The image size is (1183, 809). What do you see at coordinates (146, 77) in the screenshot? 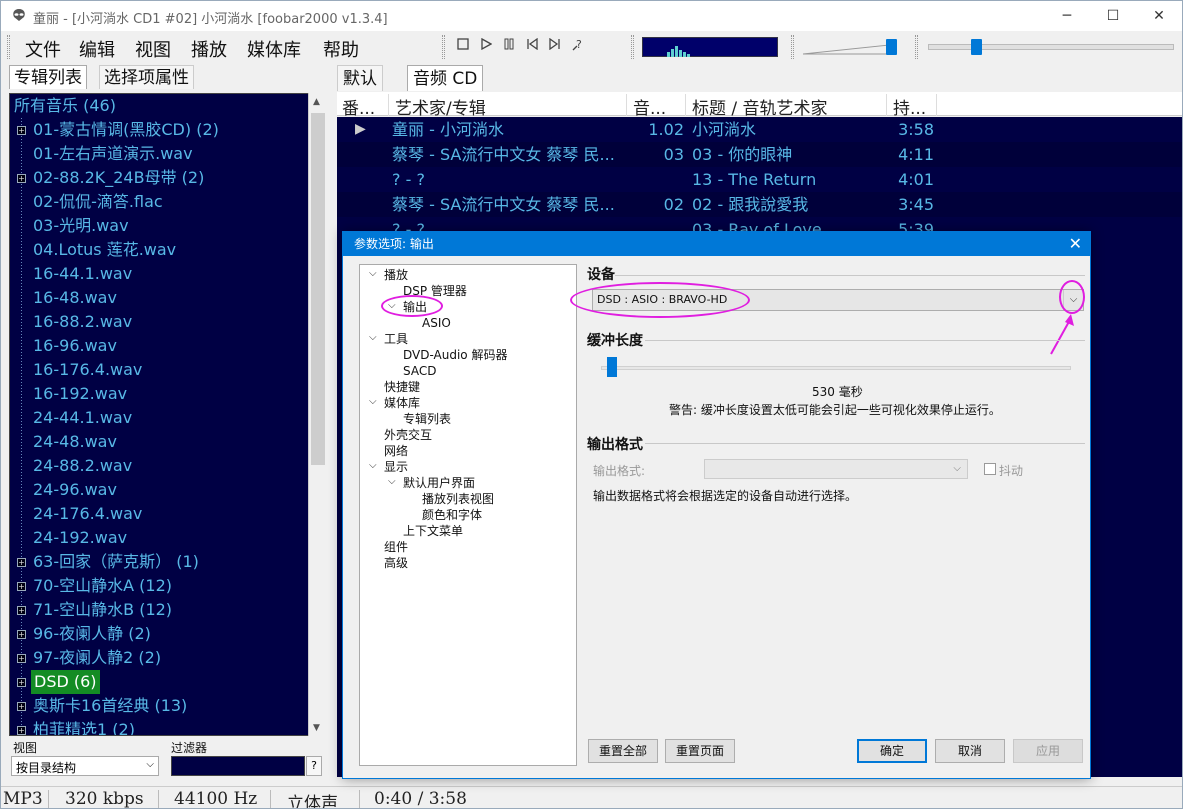
I see `tab-selection-properties: 选择项属性` at bounding box center [146, 77].